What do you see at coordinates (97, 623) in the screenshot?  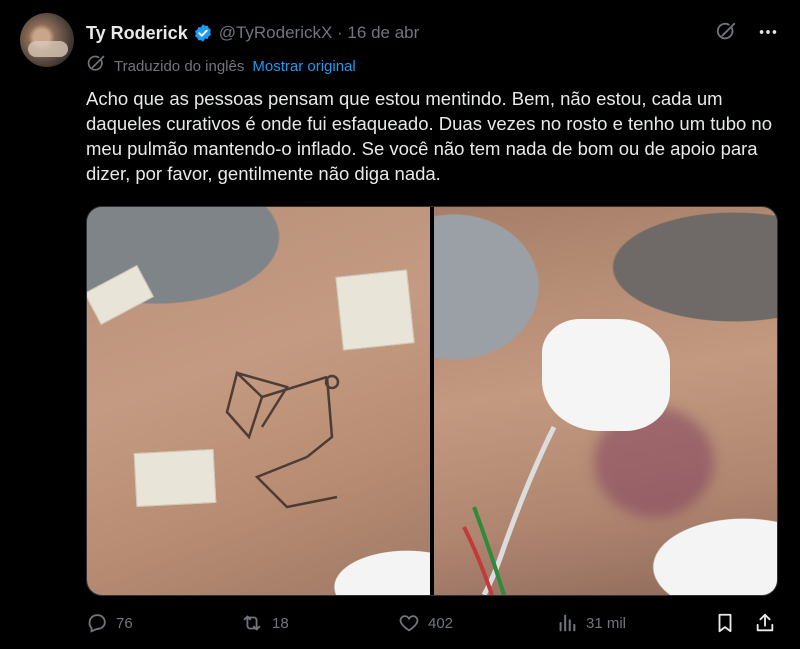 I see `reply-icon` at bounding box center [97, 623].